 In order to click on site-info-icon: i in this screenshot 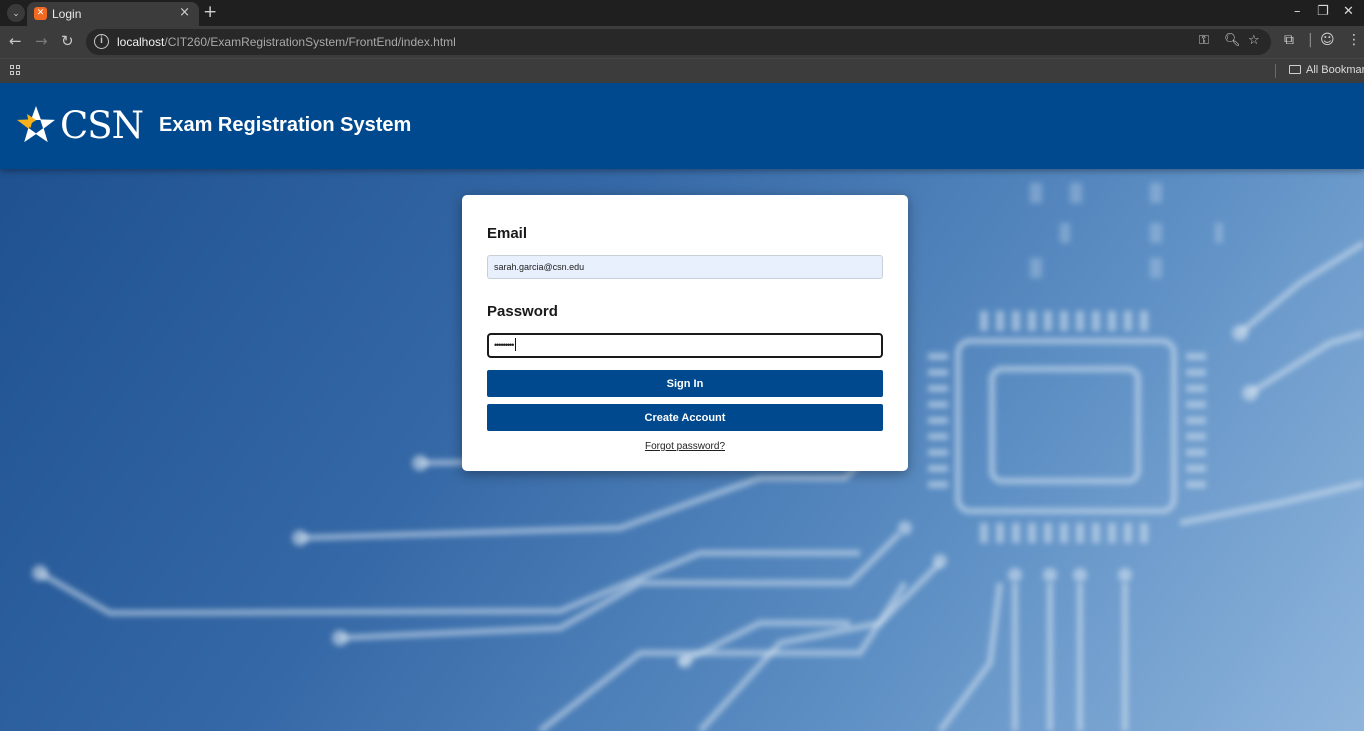, I will do `click(101, 41)`.